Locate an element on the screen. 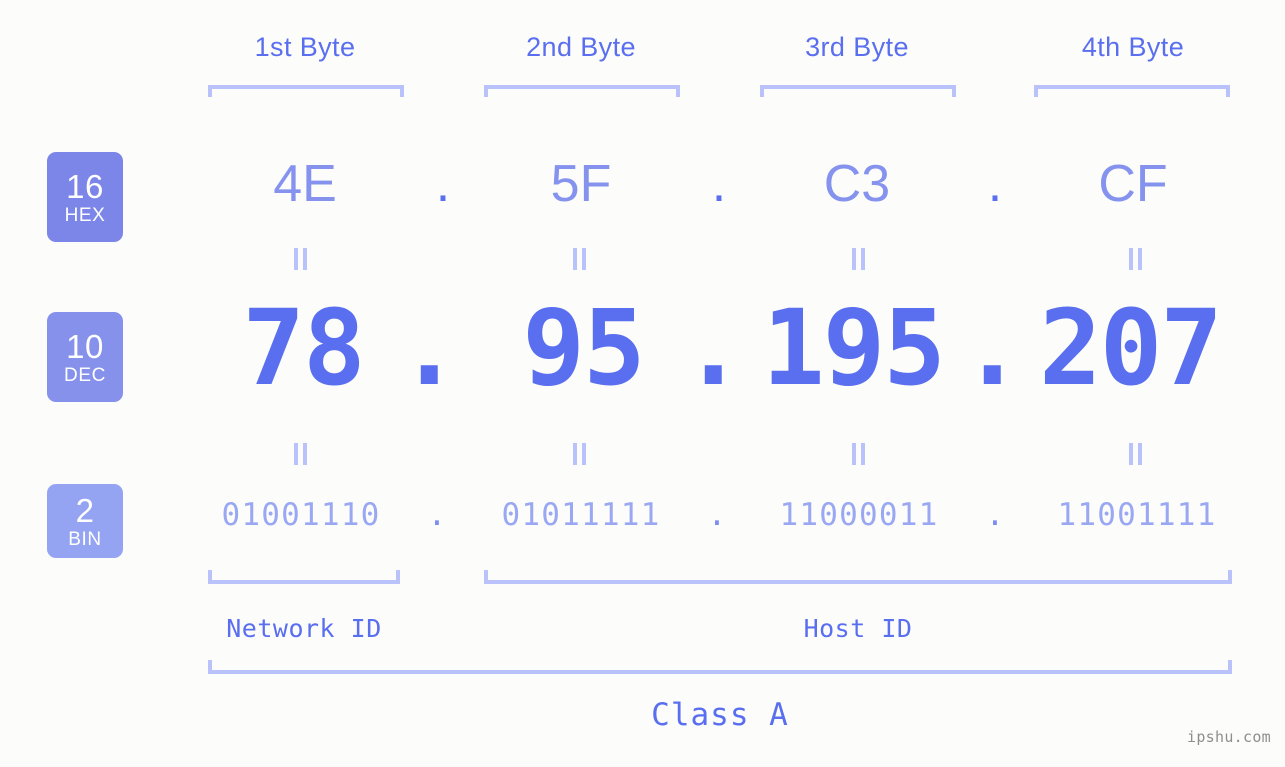  watermark: ipshu.com is located at coordinates (1229, 737).